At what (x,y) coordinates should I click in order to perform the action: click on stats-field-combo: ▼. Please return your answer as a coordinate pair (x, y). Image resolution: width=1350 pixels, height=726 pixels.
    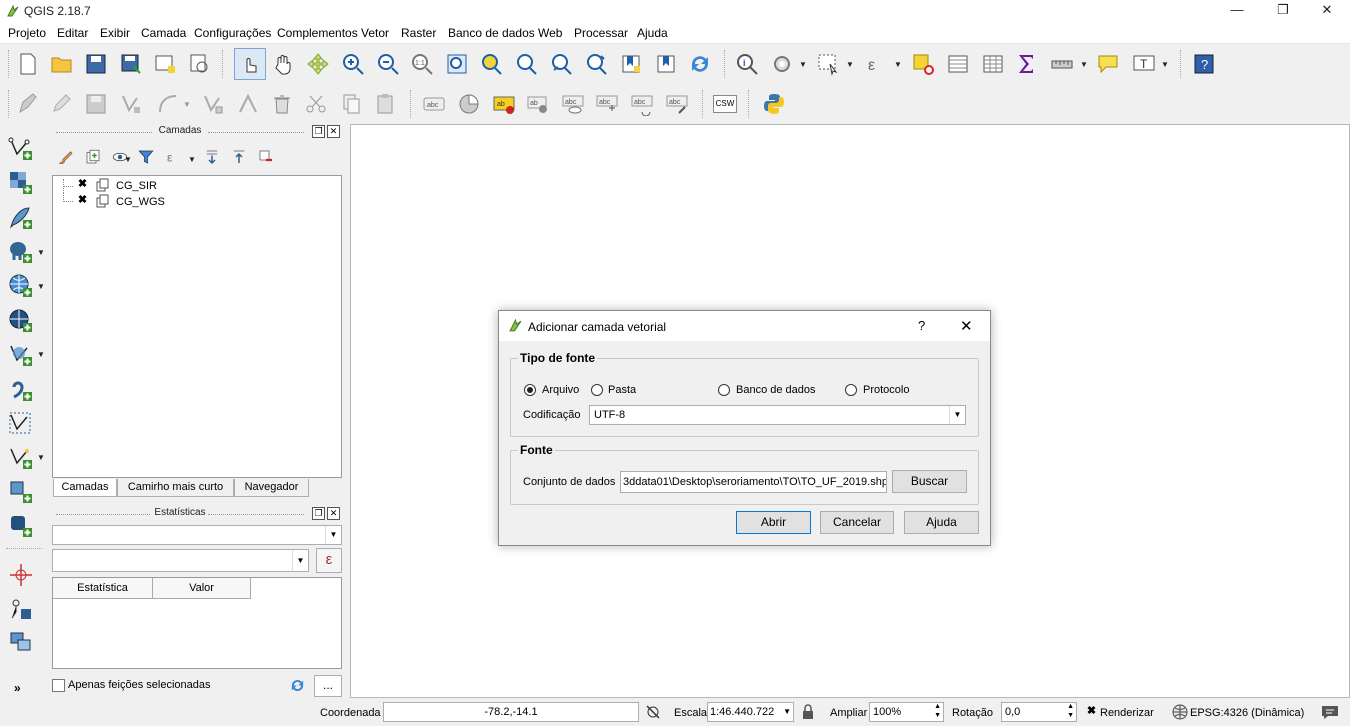
    Looking at the image, I should click on (180, 560).